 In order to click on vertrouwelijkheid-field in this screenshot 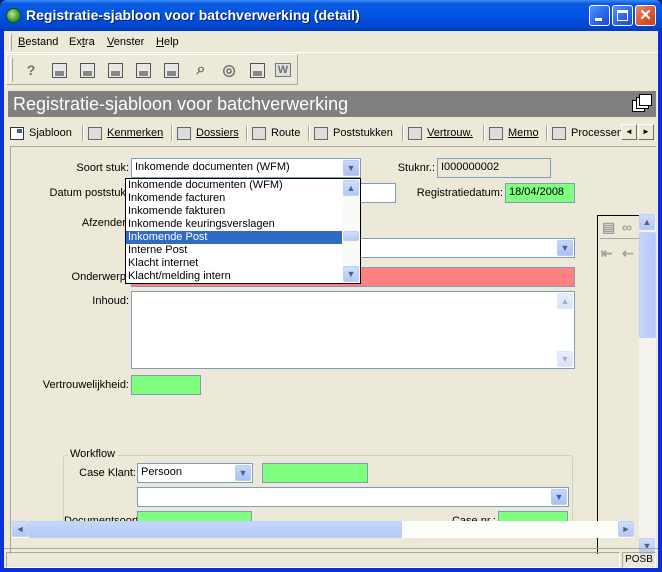, I will do `click(166, 385)`.